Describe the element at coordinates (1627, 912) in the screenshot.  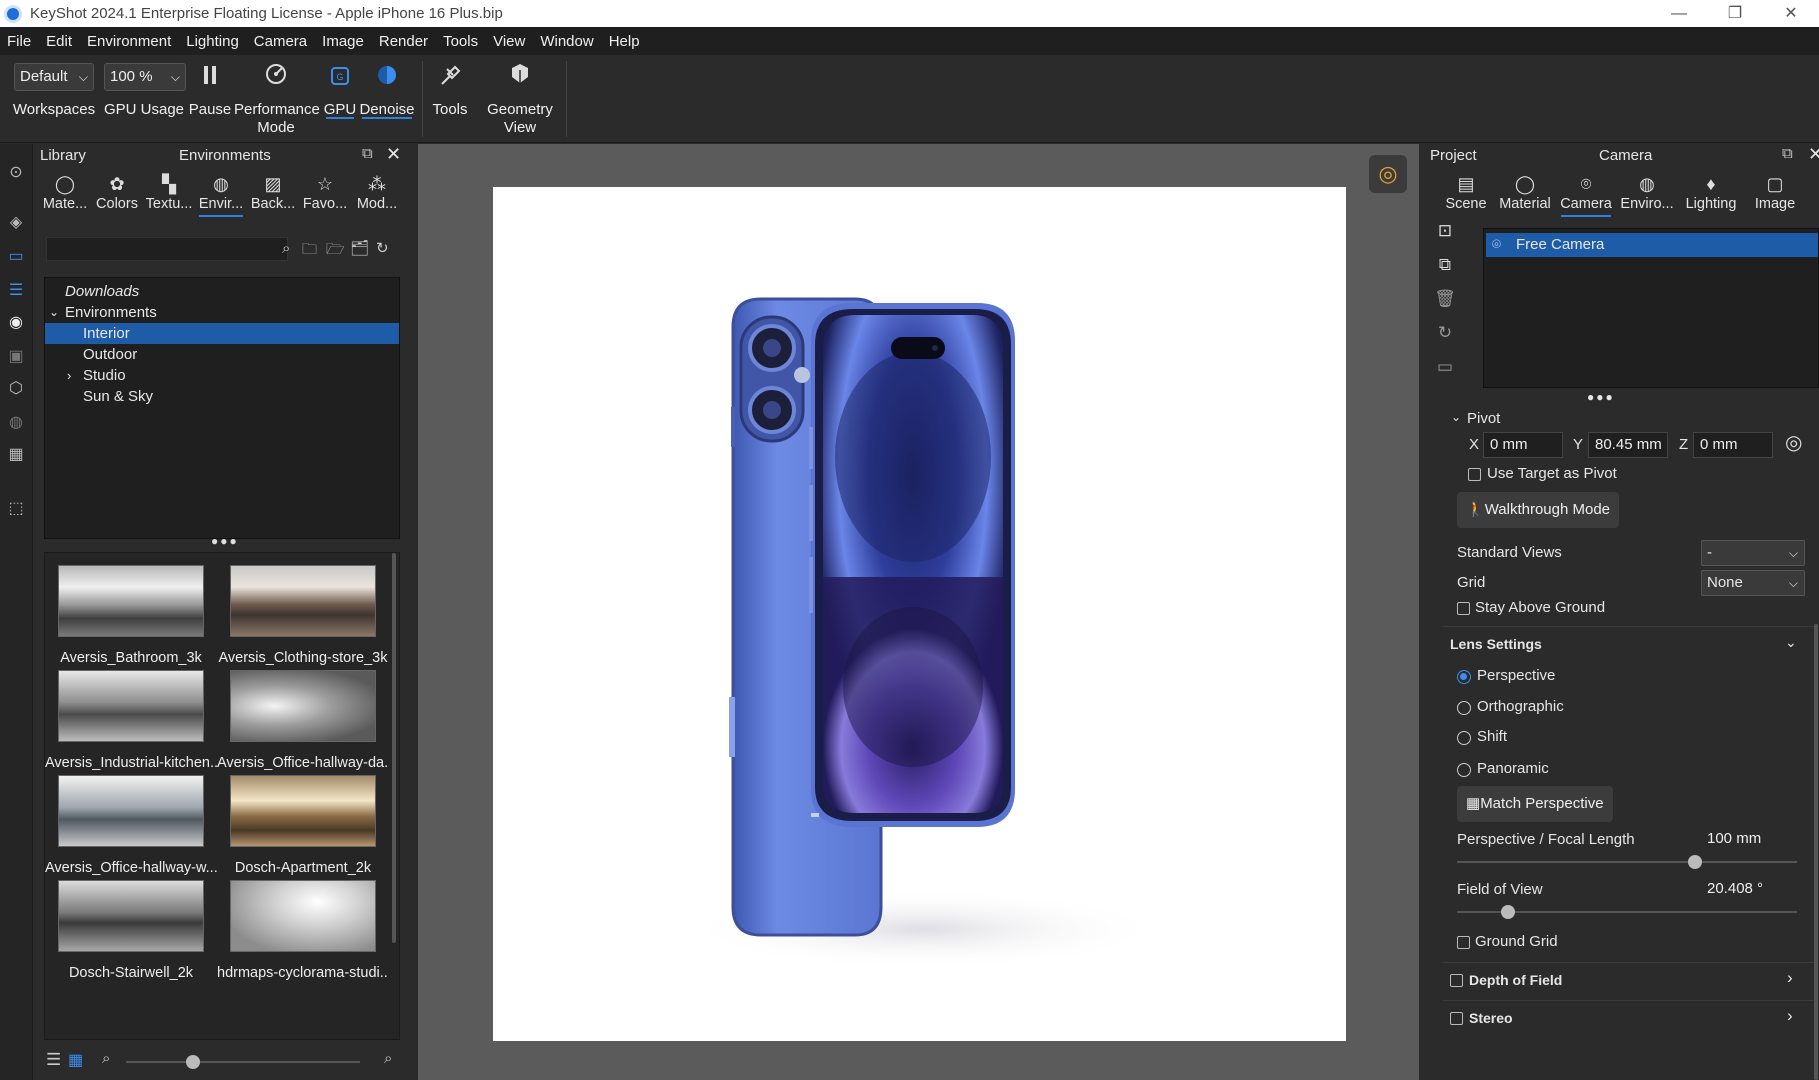
I see `field-of-view-slider` at that location.